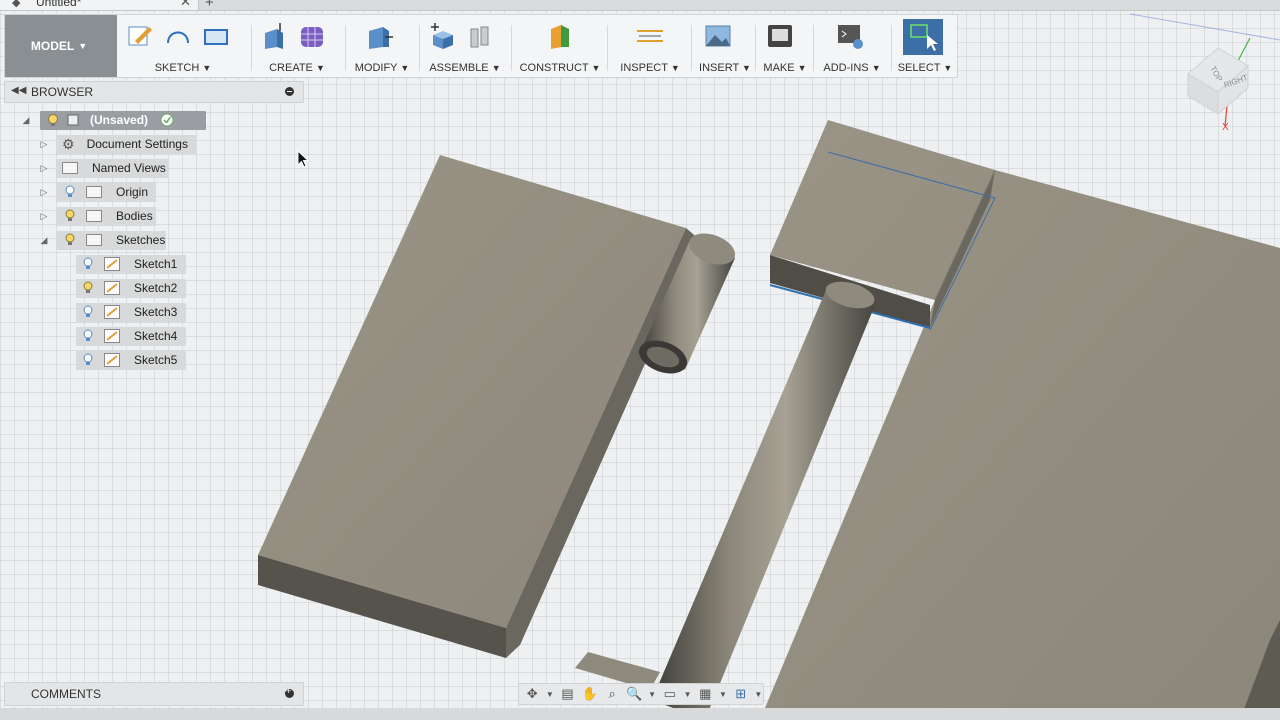 The height and width of the screenshot is (720, 1280). What do you see at coordinates (650, 36) in the screenshot?
I see `measure-icon` at bounding box center [650, 36].